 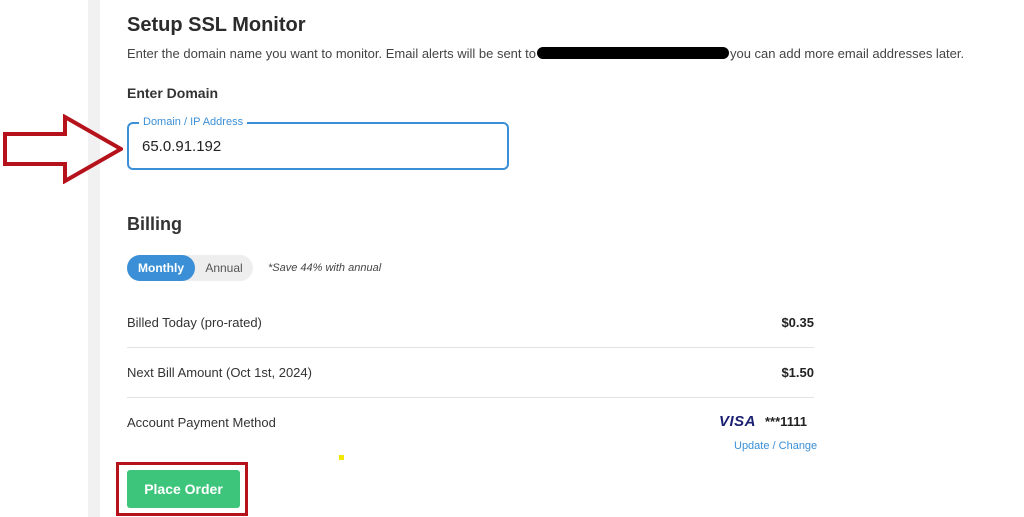 What do you see at coordinates (775, 446) in the screenshot?
I see `update-payment-link: Update / Change` at bounding box center [775, 446].